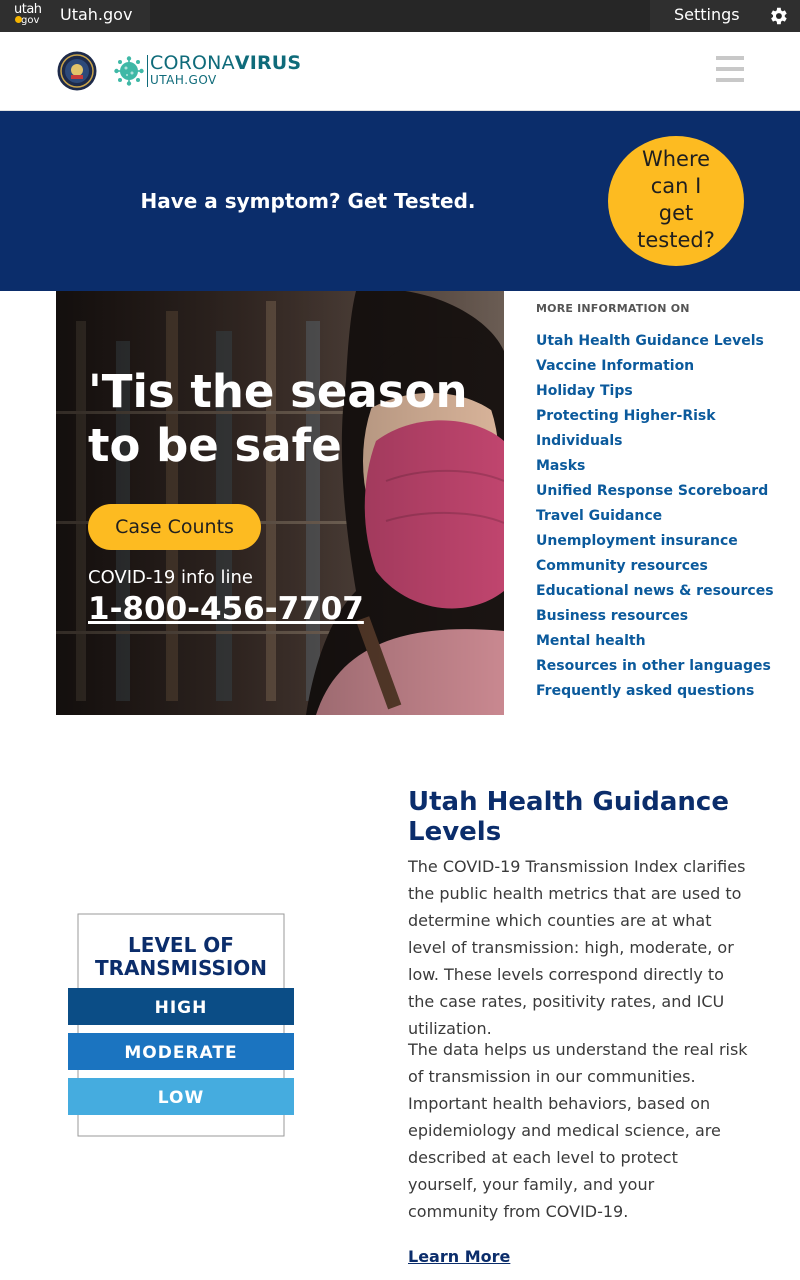 The image size is (800, 1280). I want to click on test-button-line: Where, so click(676, 159).